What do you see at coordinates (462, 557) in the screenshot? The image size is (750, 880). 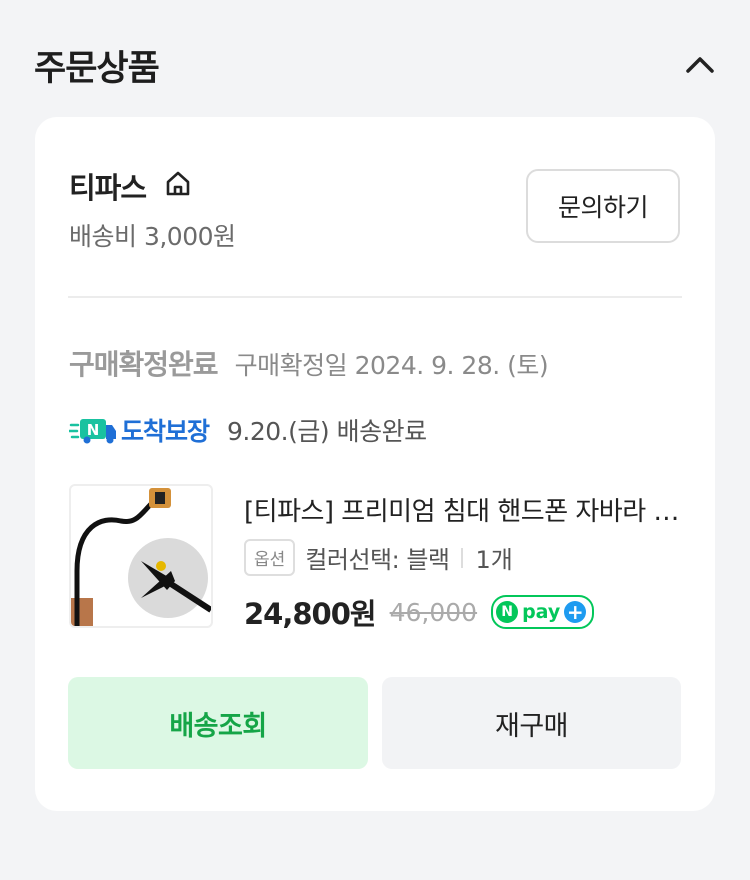 I see `option-separator` at bounding box center [462, 557].